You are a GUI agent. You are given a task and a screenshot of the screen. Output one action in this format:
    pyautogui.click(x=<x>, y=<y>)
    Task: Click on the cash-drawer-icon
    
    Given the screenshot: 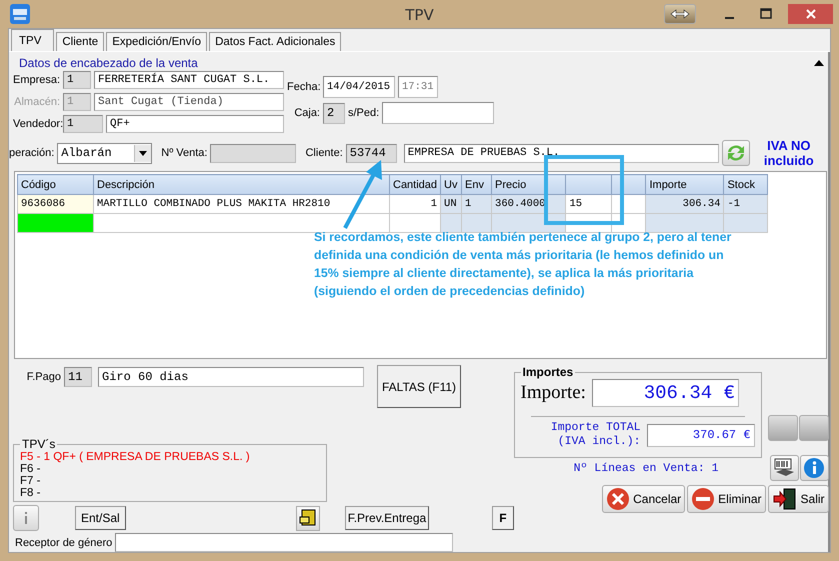 What is the action you would take?
    pyautogui.click(x=307, y=518)
    